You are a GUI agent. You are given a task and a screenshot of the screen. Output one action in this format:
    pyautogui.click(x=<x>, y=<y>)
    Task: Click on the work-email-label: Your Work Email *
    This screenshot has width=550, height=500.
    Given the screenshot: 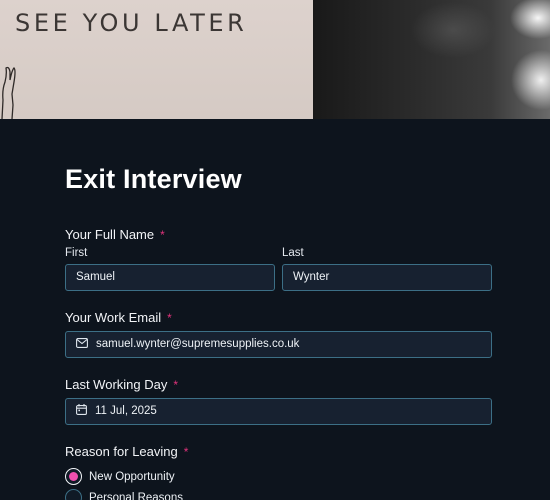 What is the action you would take?
    pyautogui.click(x=118, y=317)
    